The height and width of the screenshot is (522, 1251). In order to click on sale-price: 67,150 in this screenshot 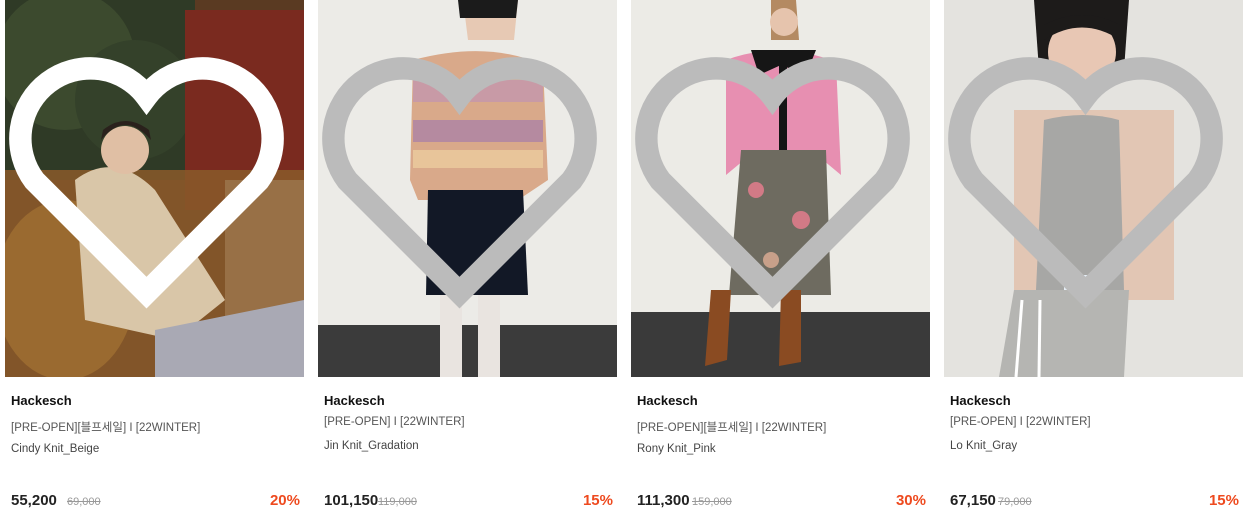, I will do `click(973, 500)`.